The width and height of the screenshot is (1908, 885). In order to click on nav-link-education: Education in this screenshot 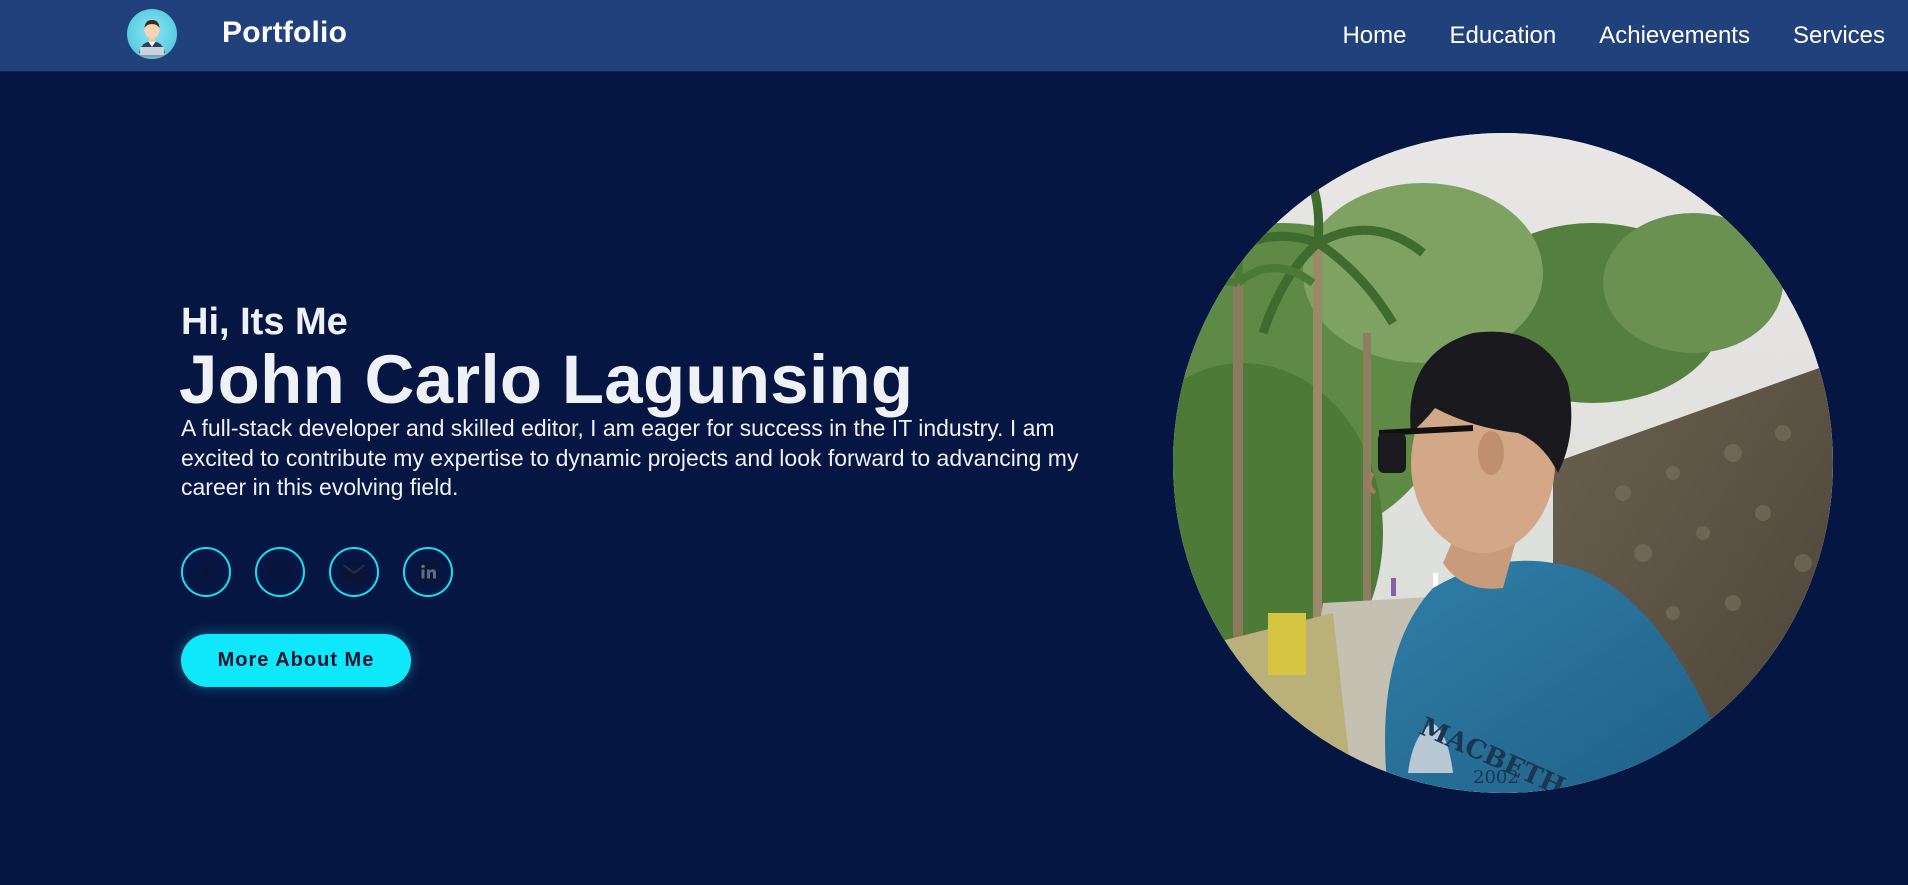, I will do `click(1502, 36)`.